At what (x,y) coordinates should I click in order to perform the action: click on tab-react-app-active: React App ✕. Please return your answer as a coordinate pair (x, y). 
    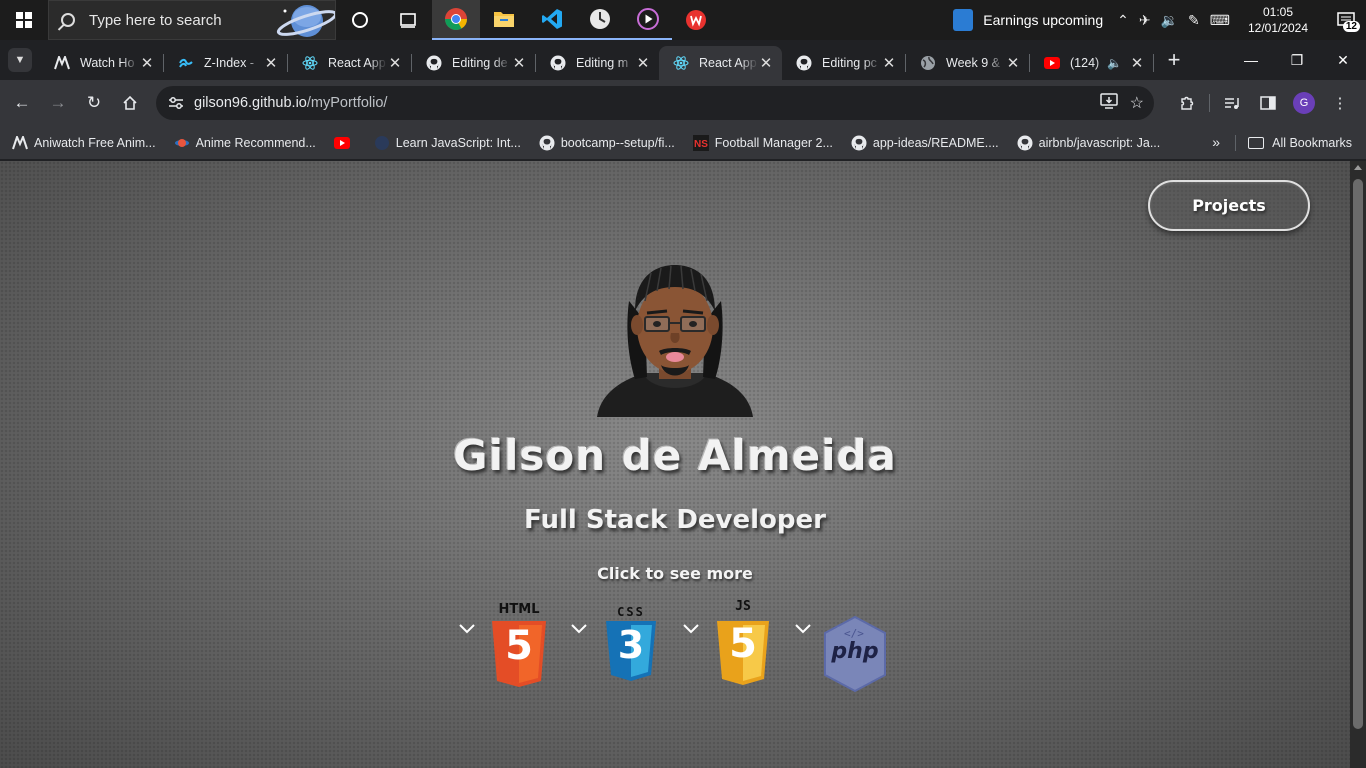
    Looking at the image, I should click on (720, 63).